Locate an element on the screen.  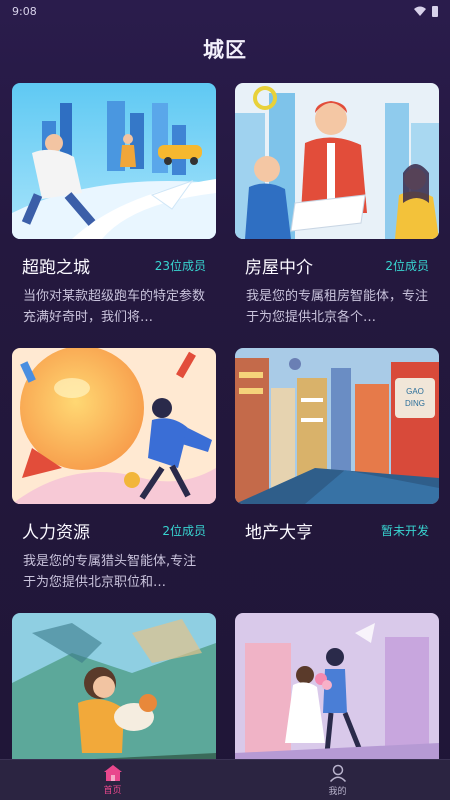
svg-text: GAO is located at coordinates (415, 391).